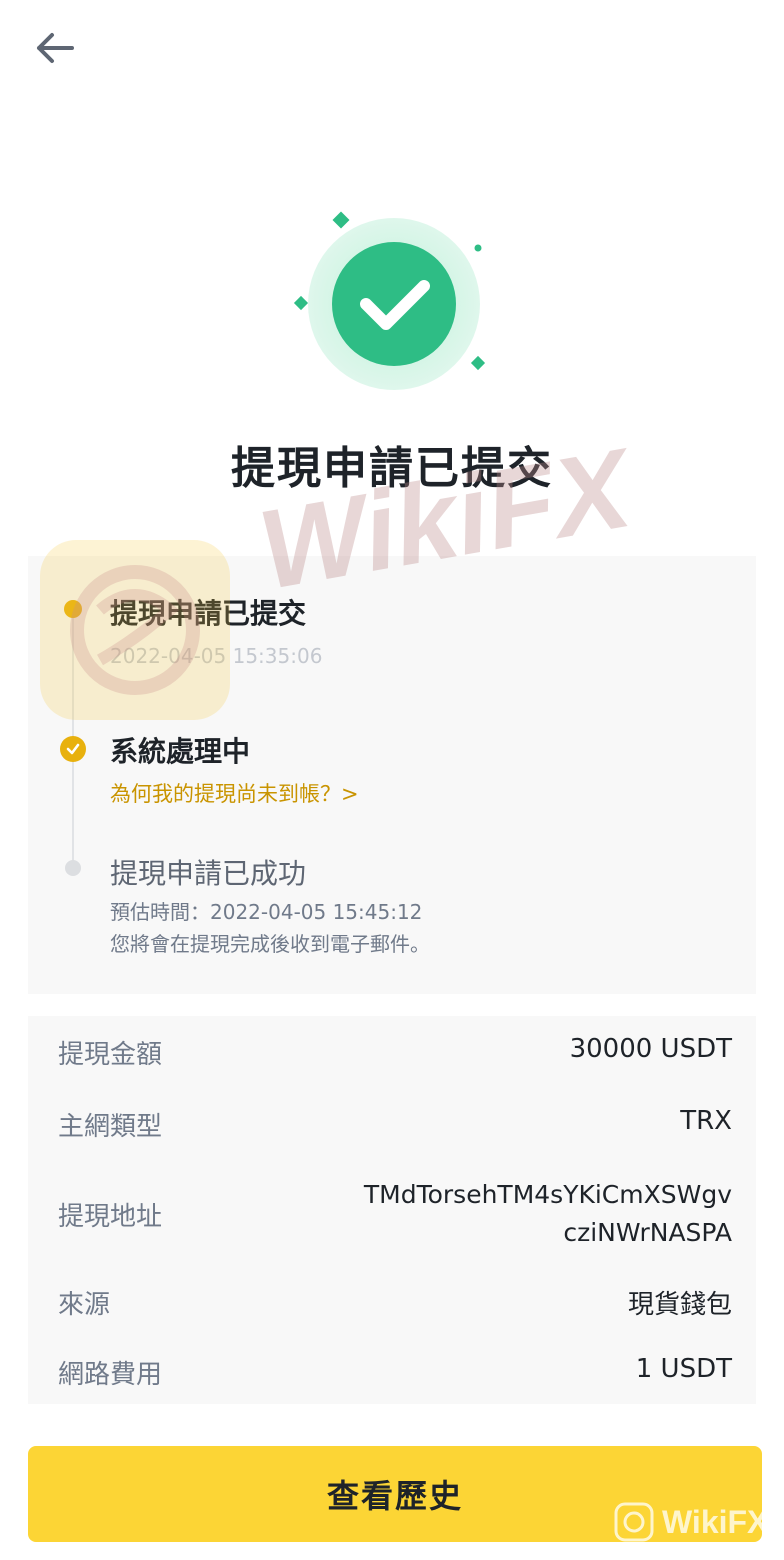 This screenshot has height=1560, width=784. What do you see at coordinates (234, 793) in the screenshot?
I see `withdrawal-help-link: 為何我的提現尚未到帳？>` at bounding box center [234, 793].